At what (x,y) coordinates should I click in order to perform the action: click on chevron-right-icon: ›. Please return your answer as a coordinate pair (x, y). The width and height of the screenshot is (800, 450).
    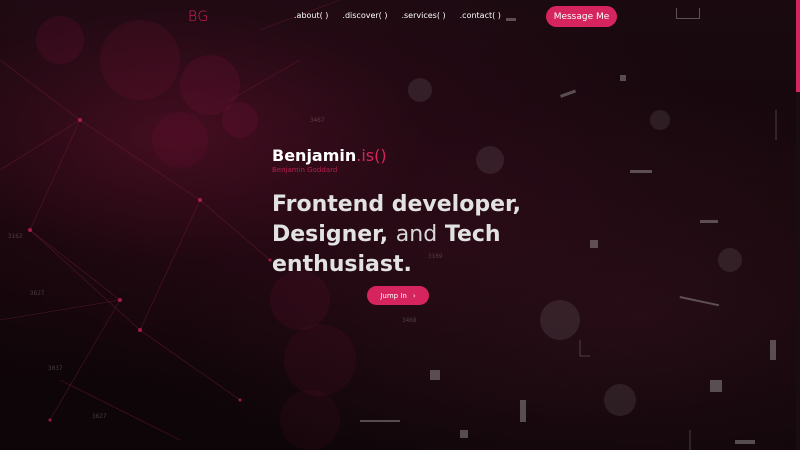
    Looking at the image, I should click on (414, 295).